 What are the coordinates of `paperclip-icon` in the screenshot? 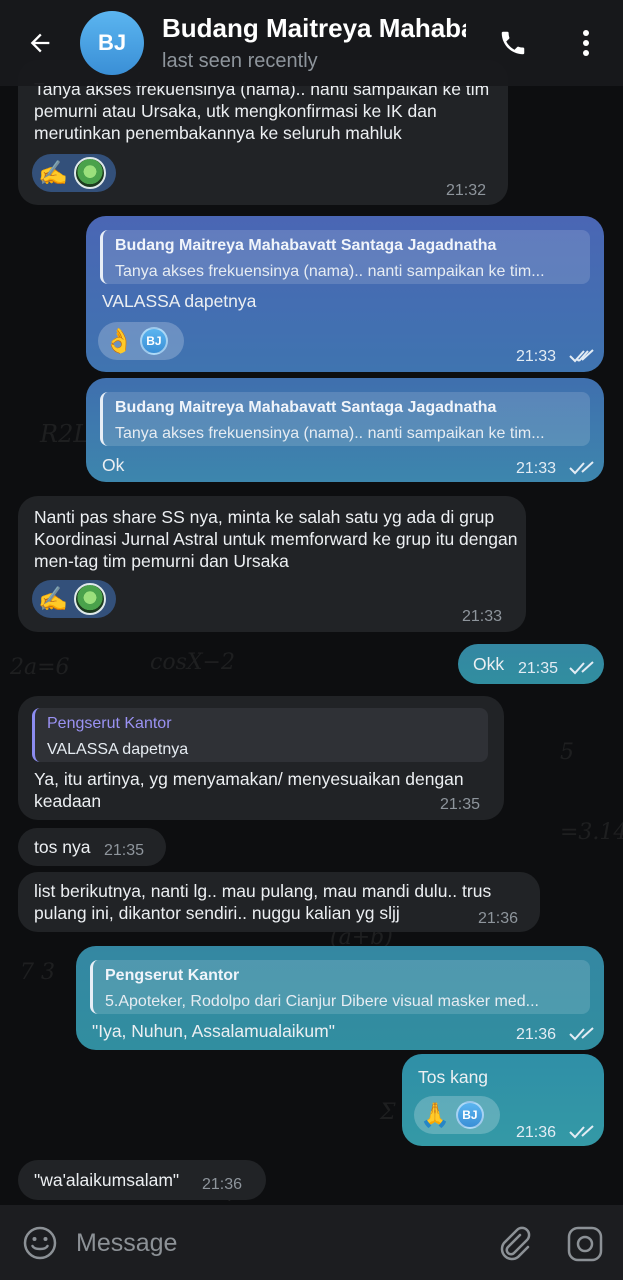 It's located at (514, 1243).